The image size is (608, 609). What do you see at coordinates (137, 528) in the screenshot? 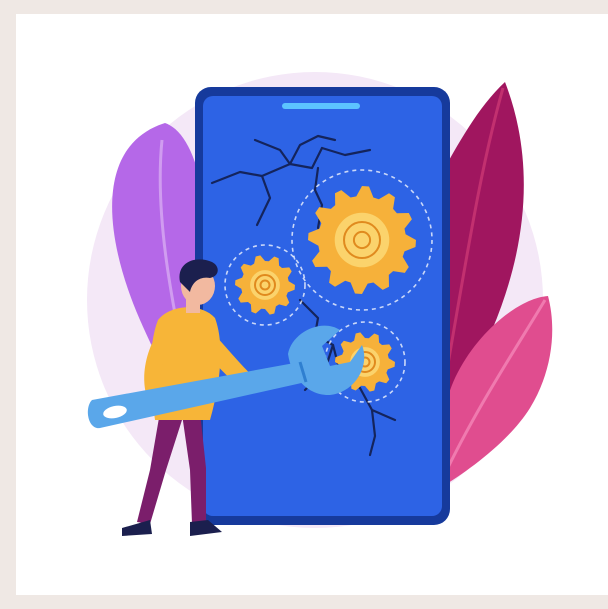
I see `person-shoe-left` at bounding box center [137, 528].